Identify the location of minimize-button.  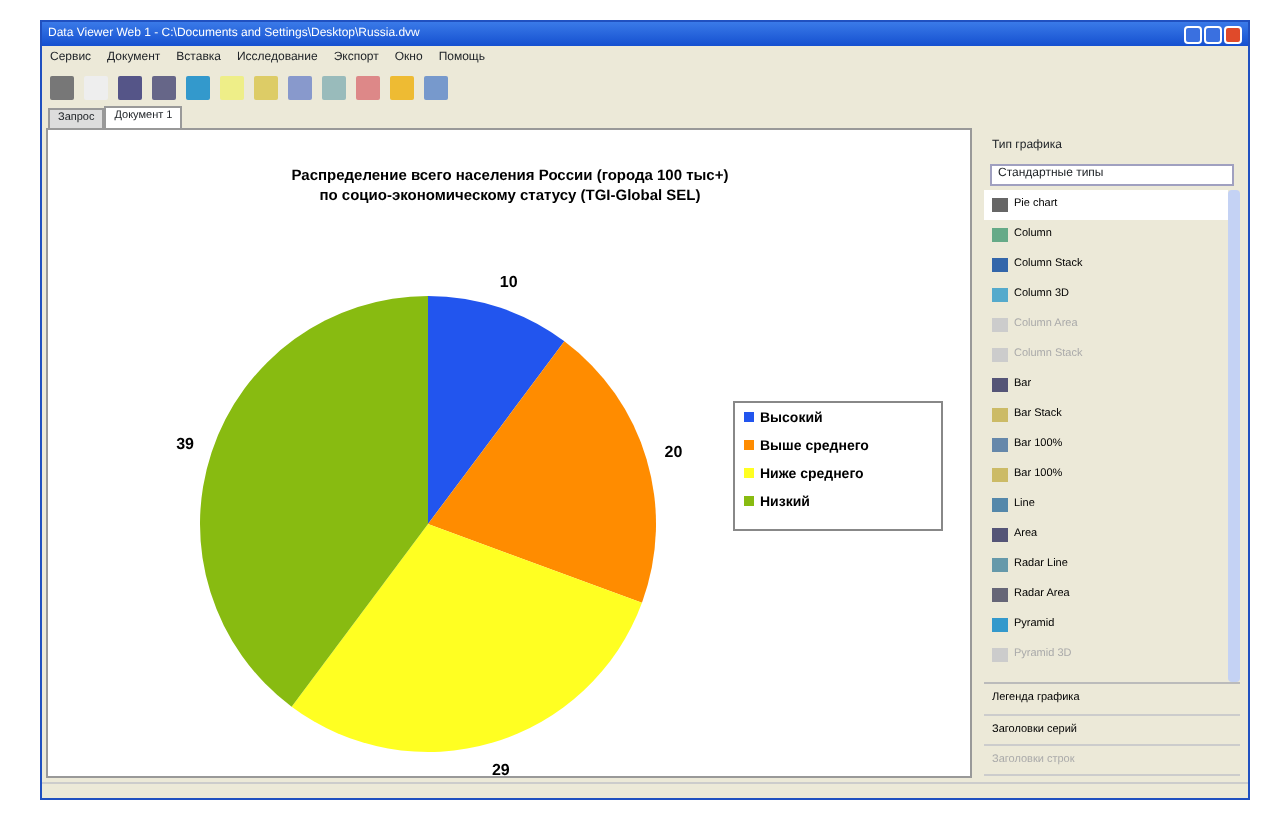
(1193, 34).